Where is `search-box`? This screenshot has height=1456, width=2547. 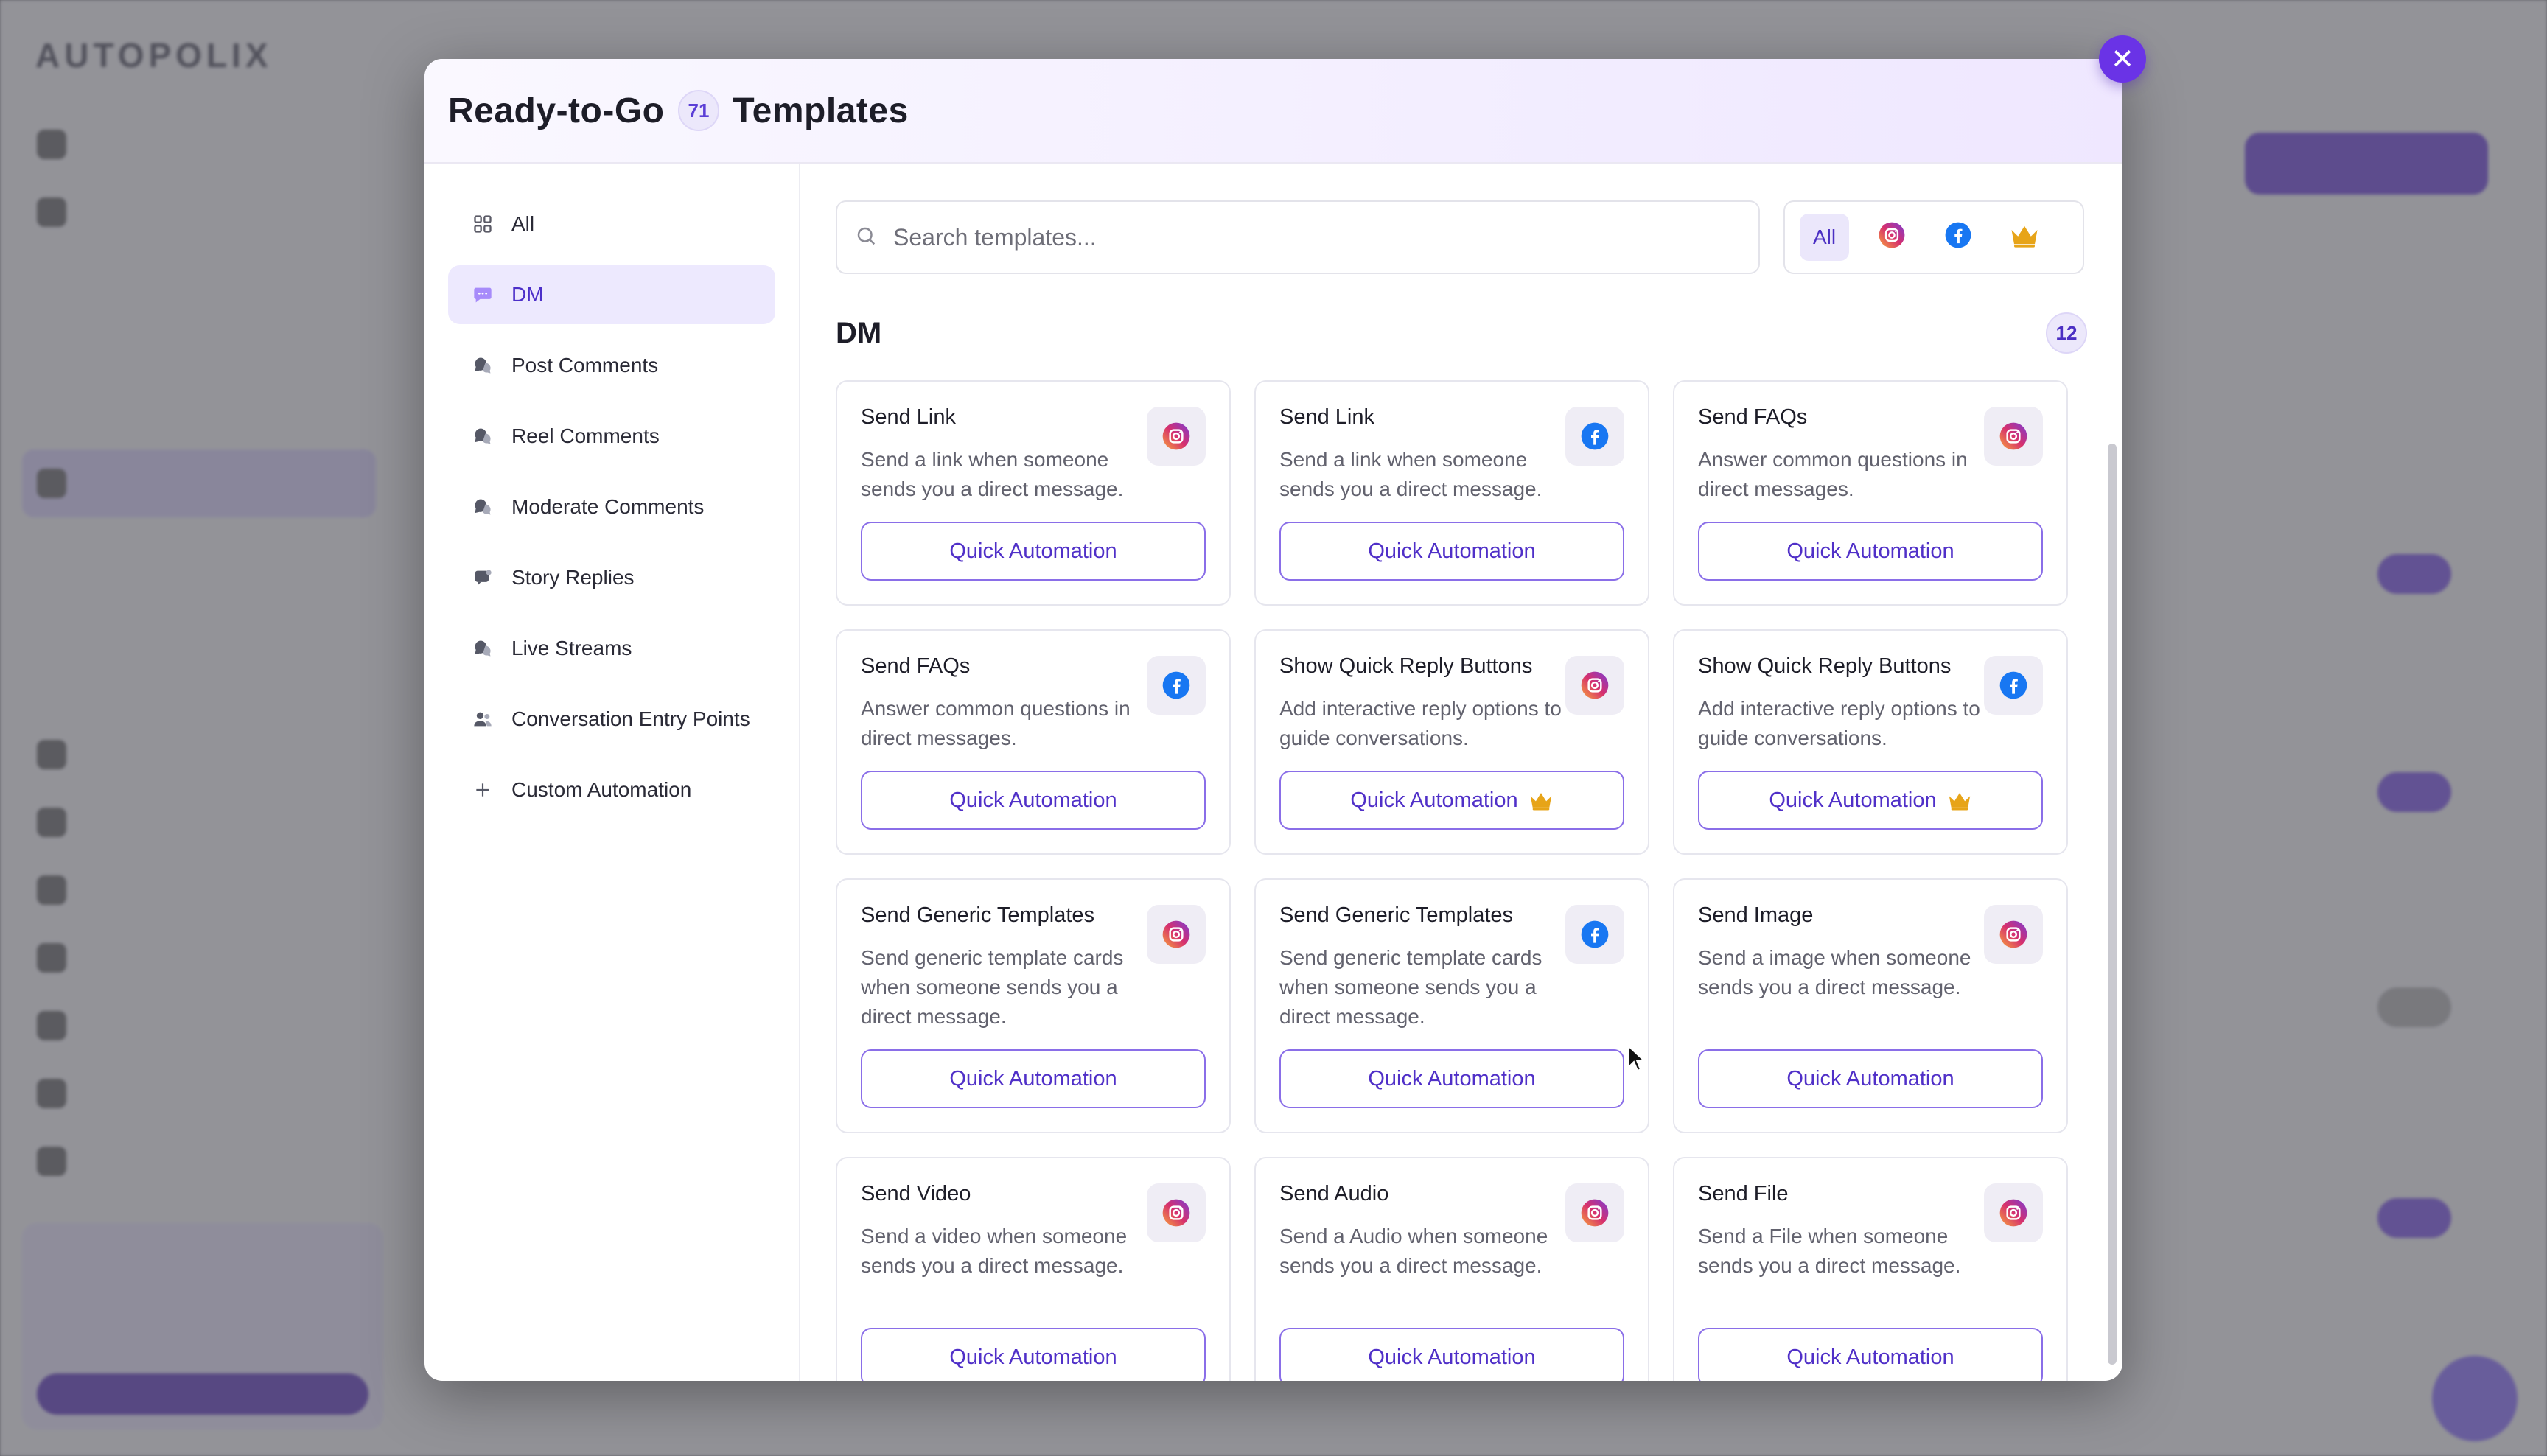
search-box is located at coordinates (1298, 237).